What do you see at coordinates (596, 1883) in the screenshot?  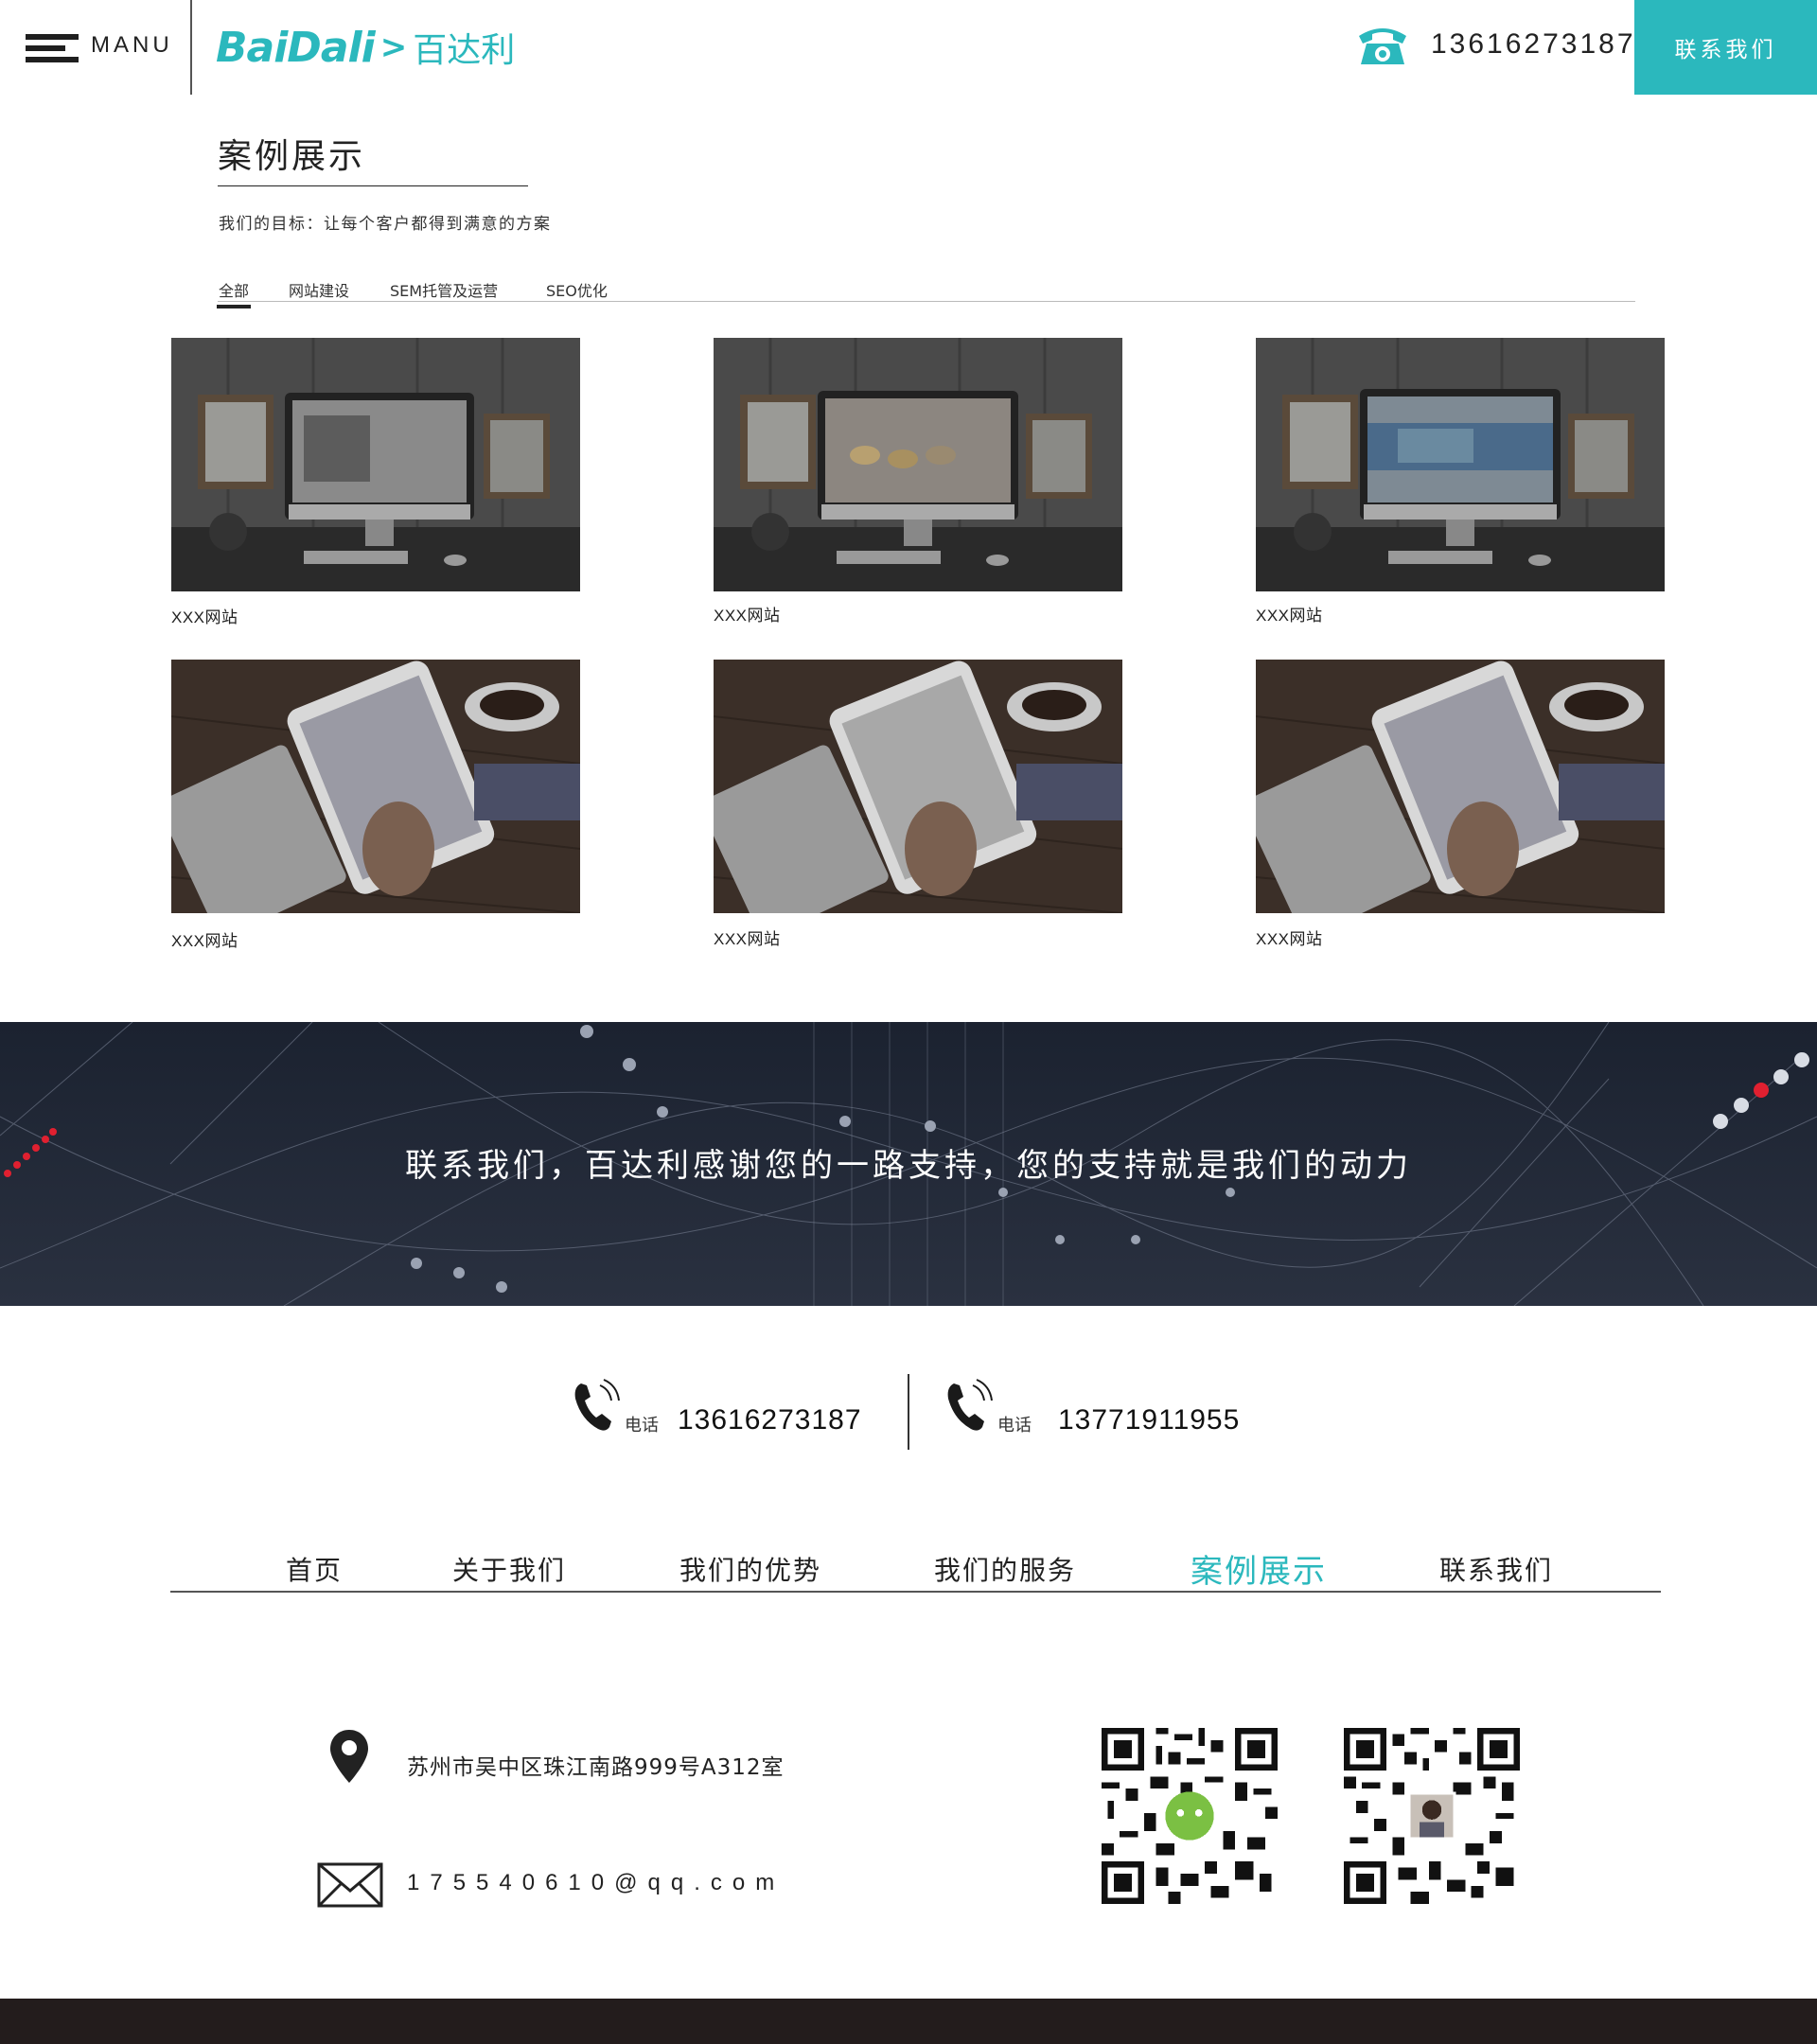 I see `company-email: 175540610@qq.com` at bounding box center [596, 1883].